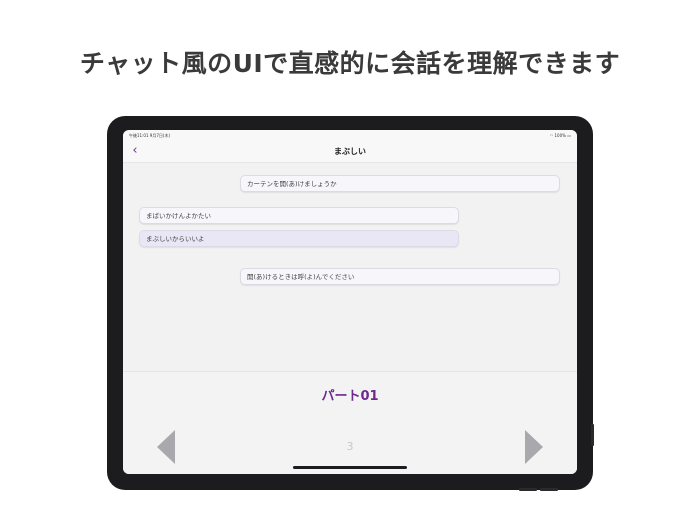  I want to click on battery-icon: ▭, so click(569, 135).